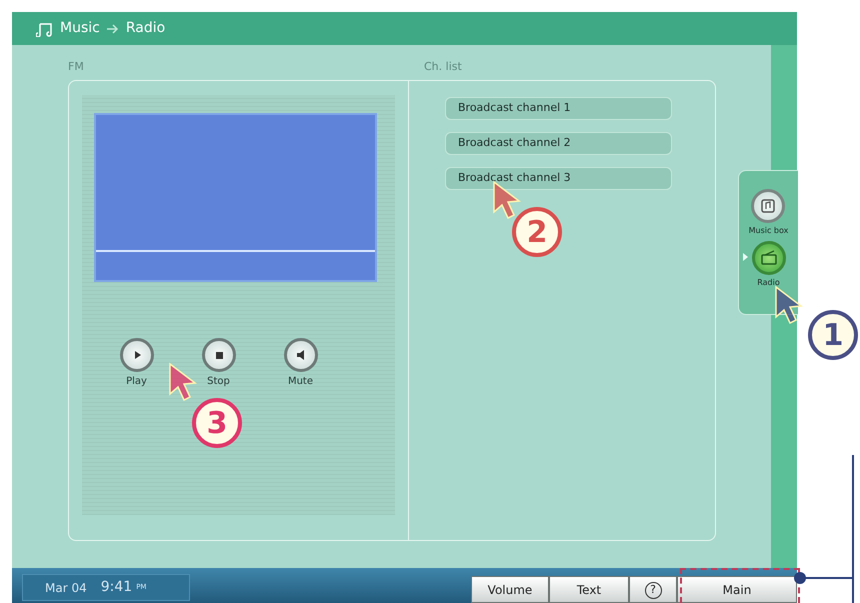 The image size is (860, 603). What do you see at coordinates (833, 335) in the screenshot?
I see `callout-number: 1` at bounding box center [833, 335].